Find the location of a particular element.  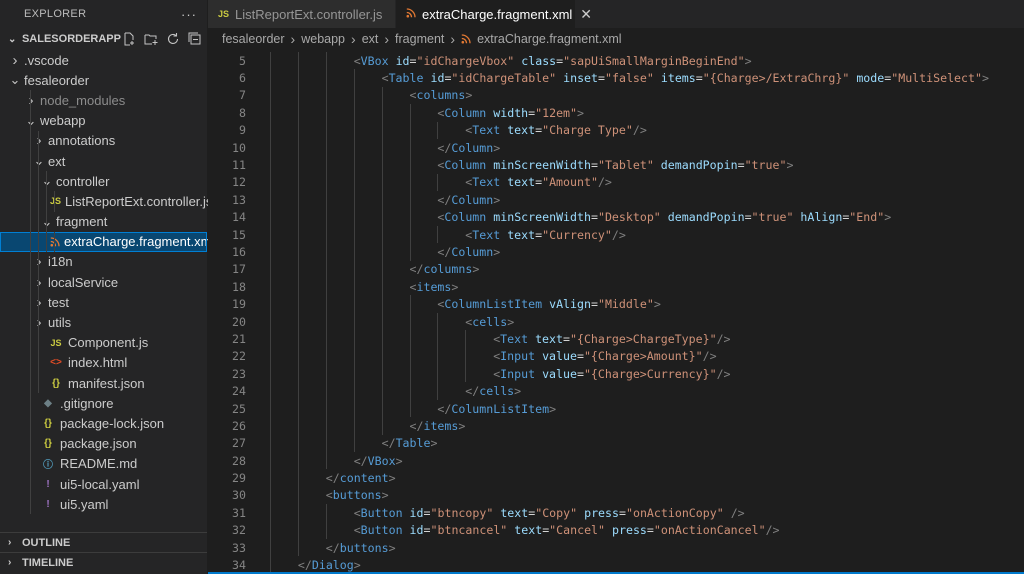

code-line: 26 </items> is located at coordinates (616, 426).